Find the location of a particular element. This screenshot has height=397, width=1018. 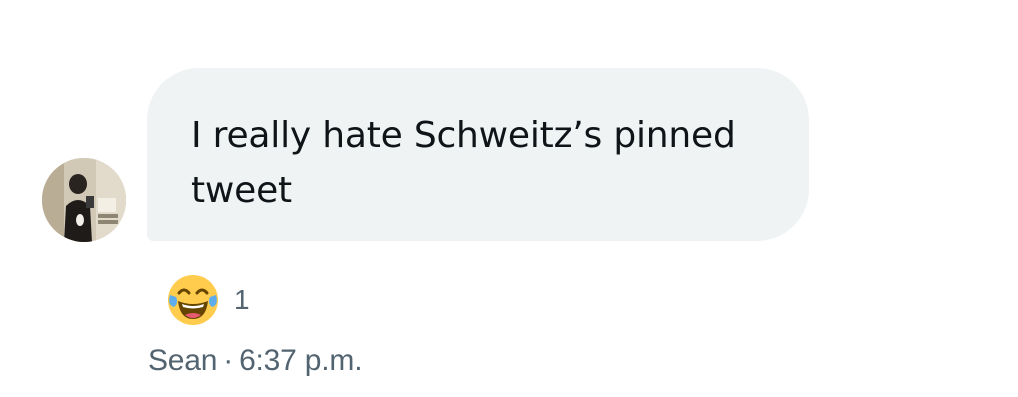

message-meta: Sean · 6:37 p.m. is located at coordinates (255, 361).